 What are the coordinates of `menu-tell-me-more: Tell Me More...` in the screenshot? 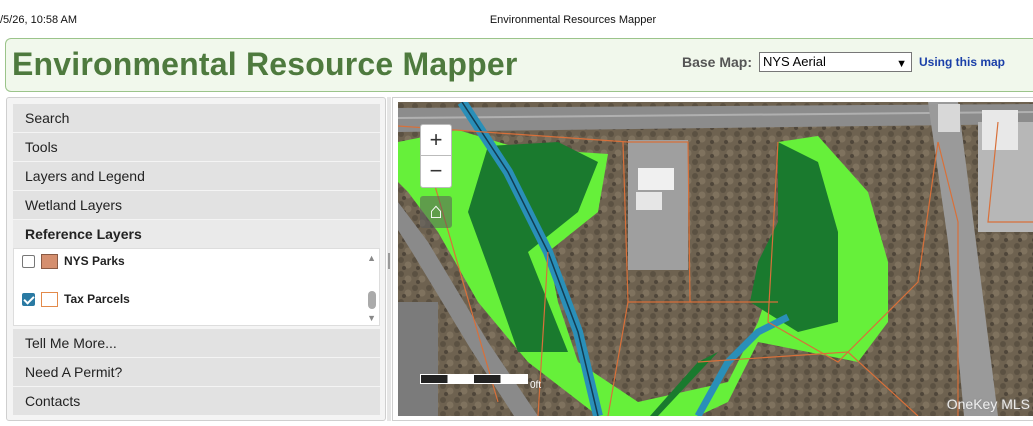 It's located at (196, 343).